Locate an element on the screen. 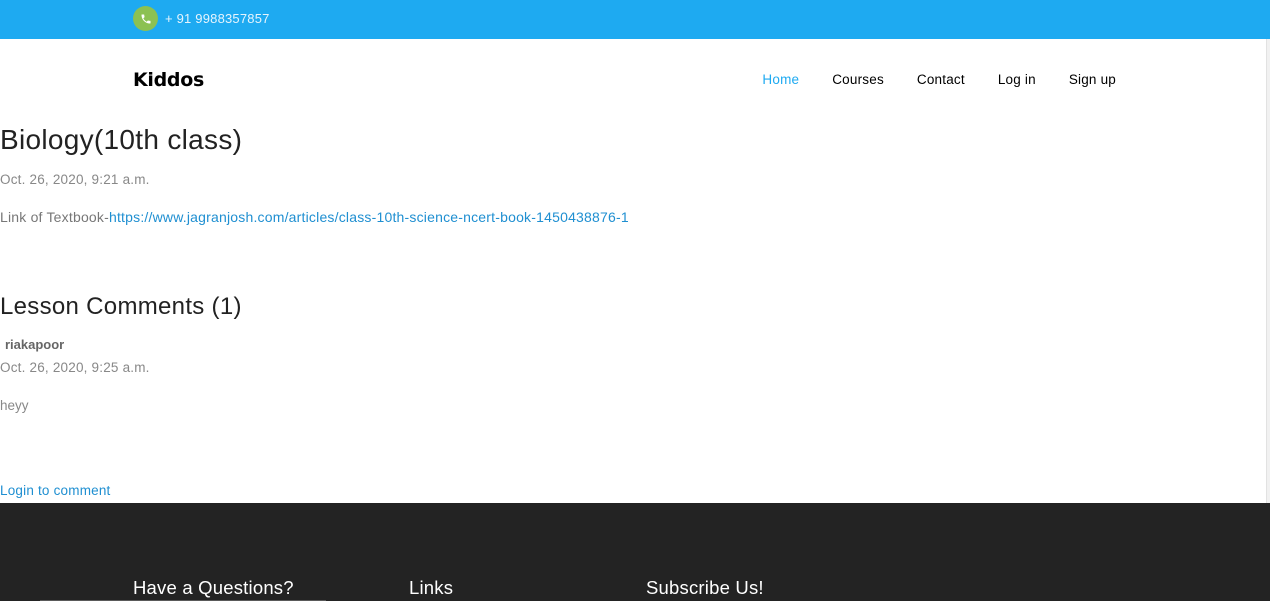 This screenshot has height=601, width=1270. lesson-date: Oct. 26, 2020, 9:21 a.m. is located at coordinates (75, 179).